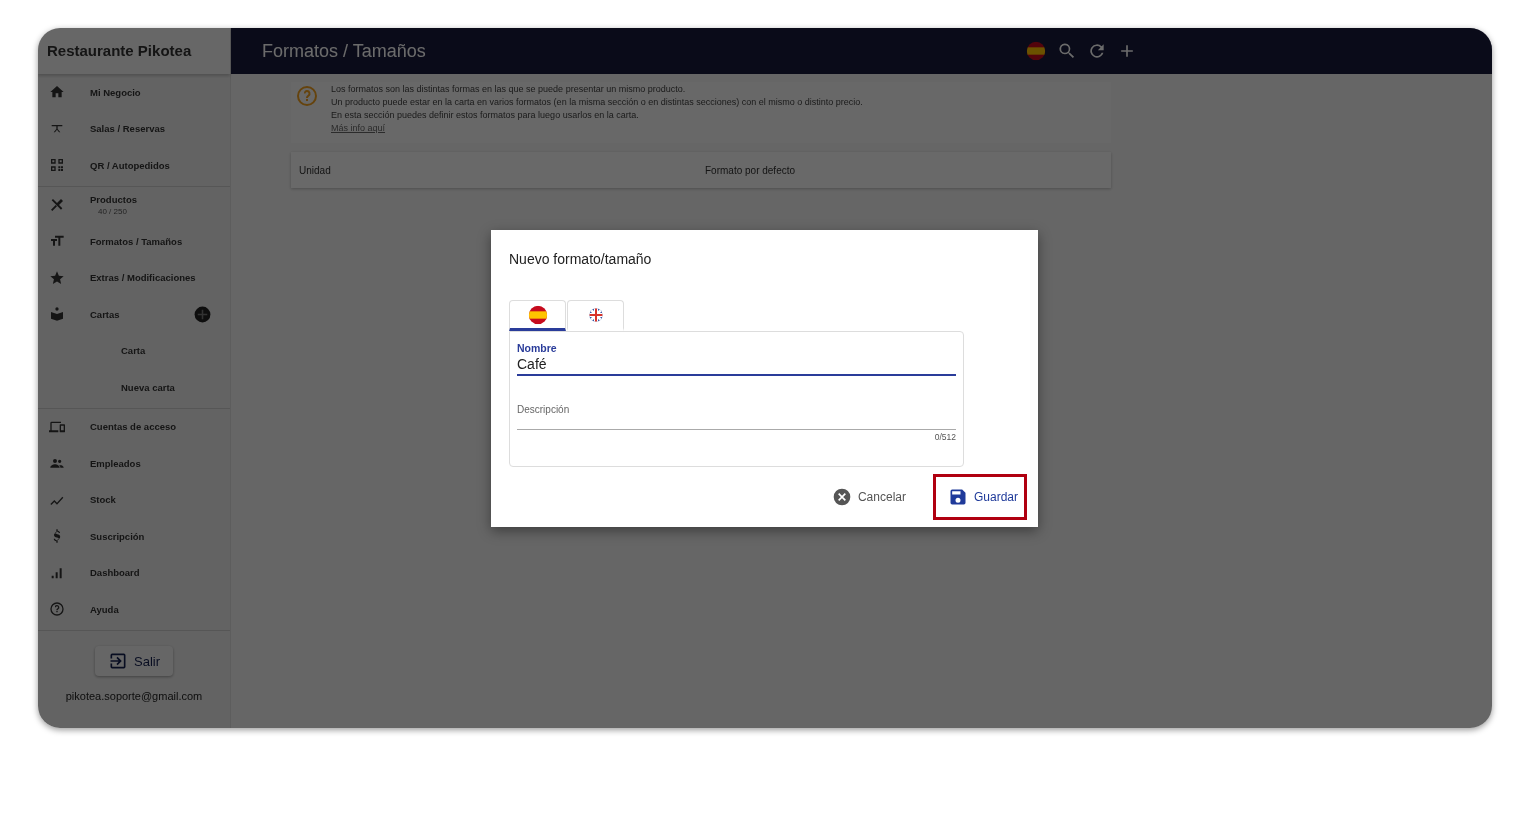 This screenshot has width=1531, height=814. What do you see at coordinates (148, 387) in the screenshot?
I see `nav-label: Nueva carta` at bounding box center [148, 387].